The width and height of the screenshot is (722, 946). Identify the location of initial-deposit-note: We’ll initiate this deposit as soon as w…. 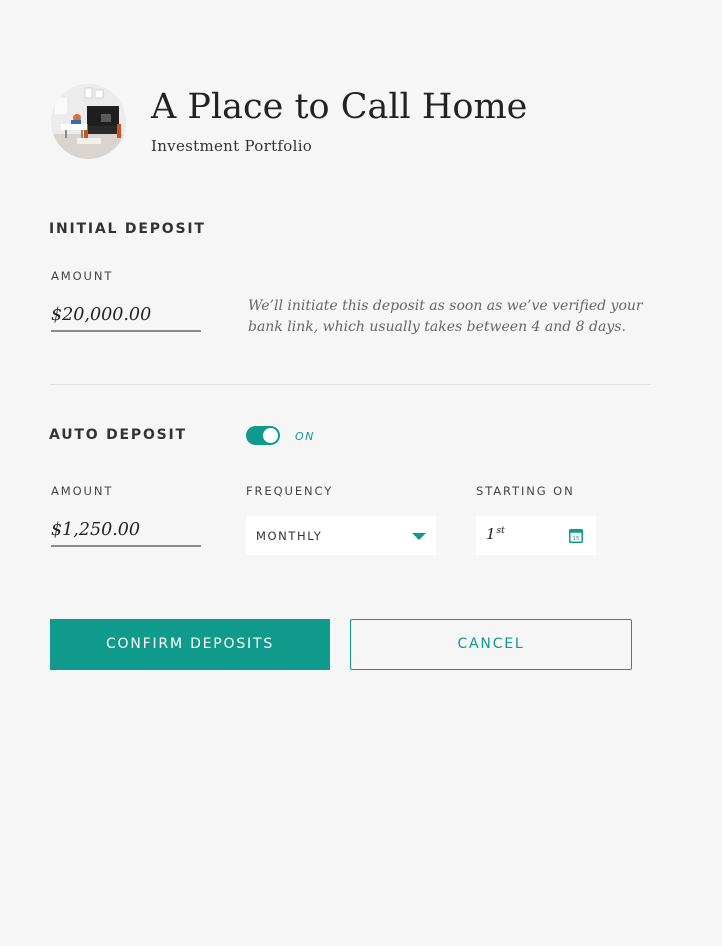
(445, 316).